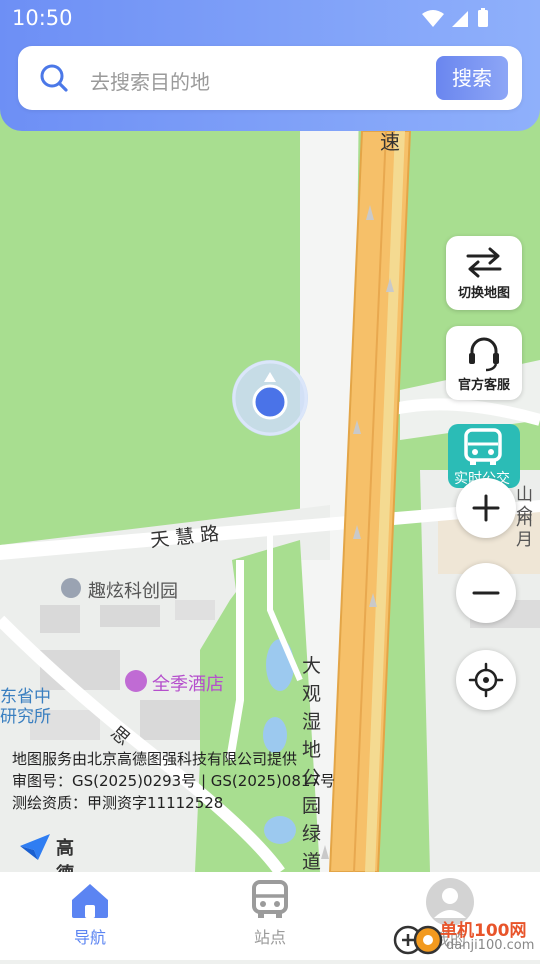  I want to click on search-bar: 去搜索目的地 搜索, so click(270, 78).